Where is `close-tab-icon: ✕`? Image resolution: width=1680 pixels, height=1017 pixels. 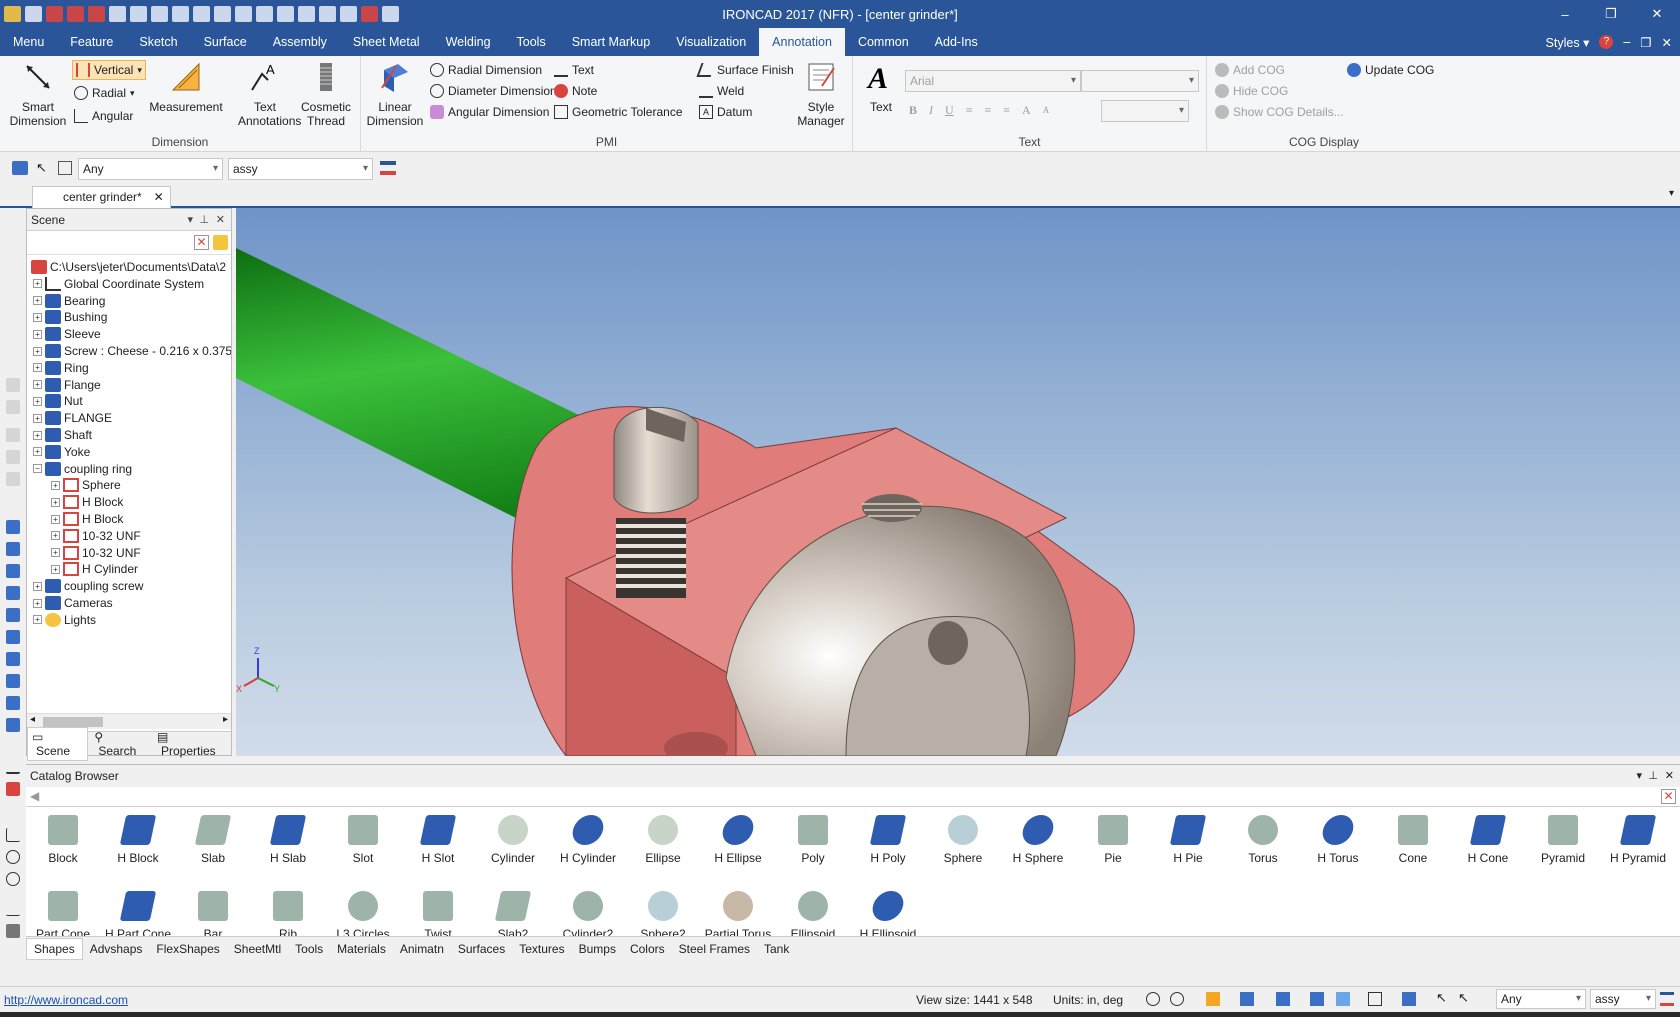 close-tab-icon: ✕ is located at coordinates (159, 197).